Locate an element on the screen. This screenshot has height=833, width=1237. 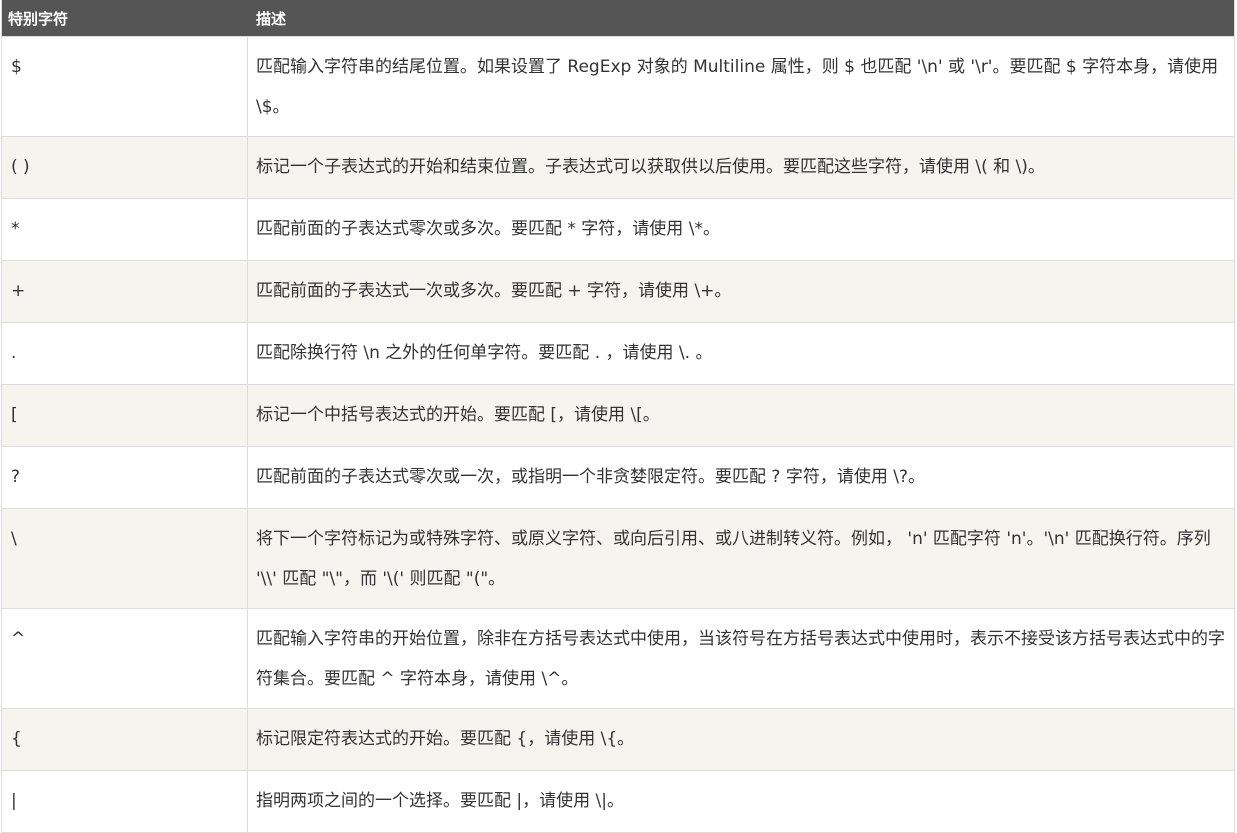
table-row: { 标记限定符表达式的开始。要匹配 {，请使用 \{。 is located at coordinates (618, 739).